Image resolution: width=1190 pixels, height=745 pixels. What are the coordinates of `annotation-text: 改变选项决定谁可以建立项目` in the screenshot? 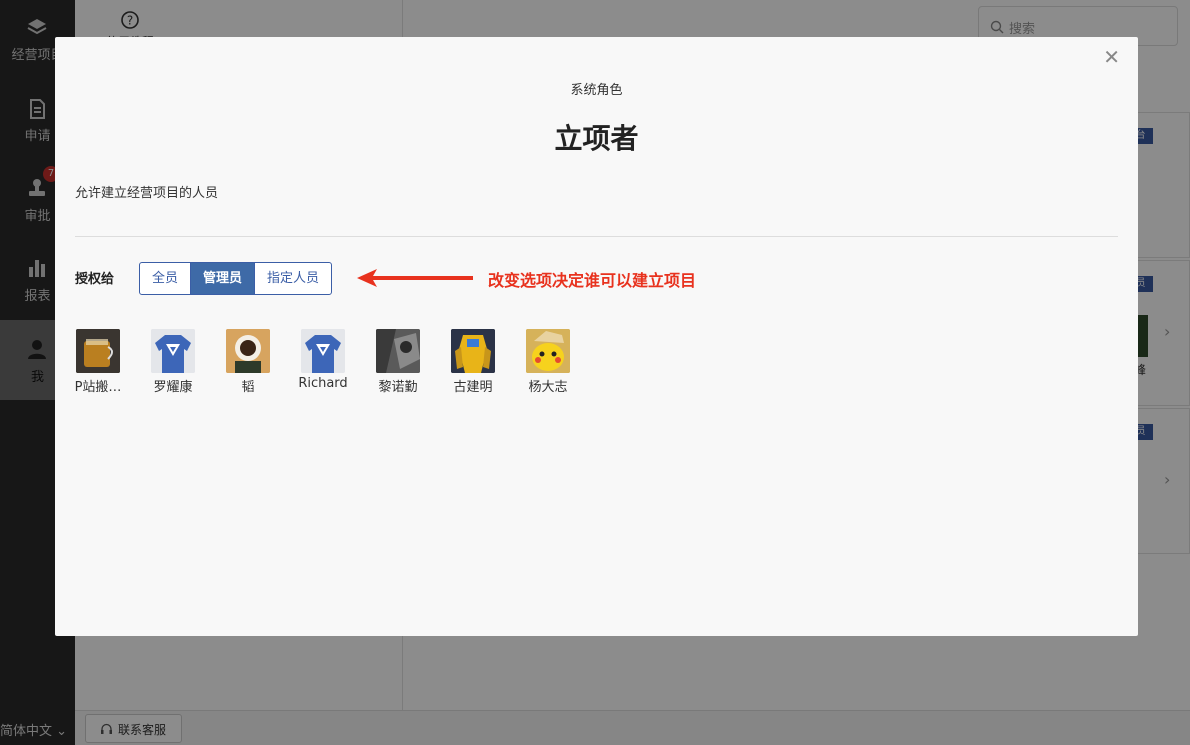 It's located at (592, 280).